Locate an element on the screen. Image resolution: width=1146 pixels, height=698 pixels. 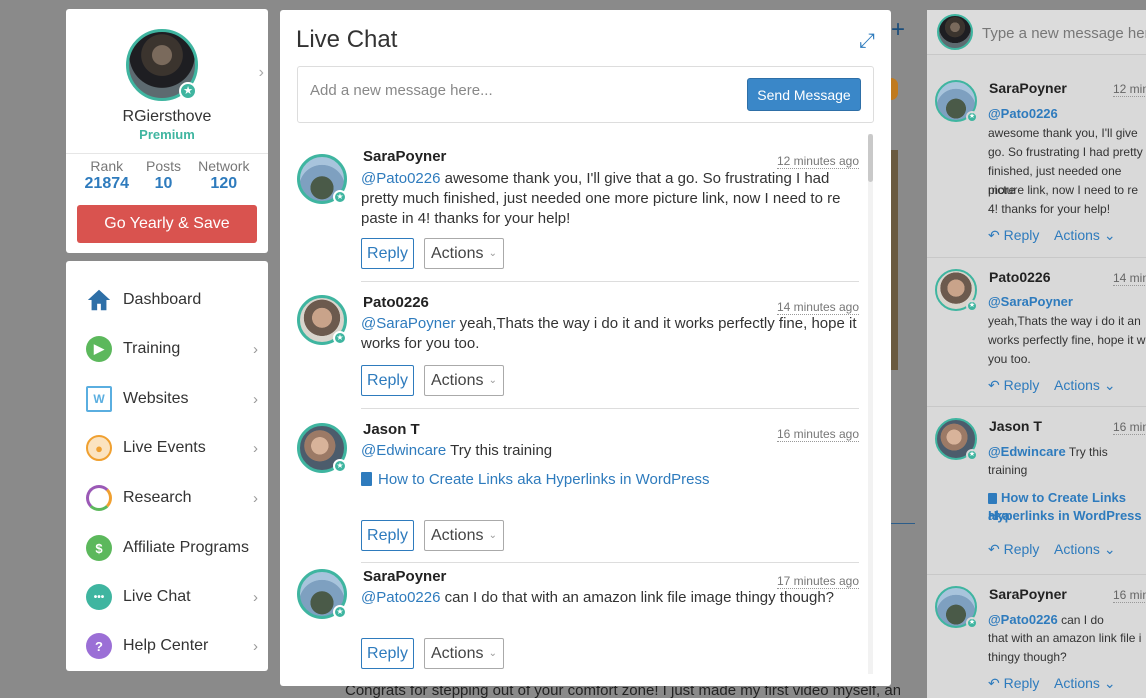
stat-rank: Rank 21874 is located at coordinates (107, 175).